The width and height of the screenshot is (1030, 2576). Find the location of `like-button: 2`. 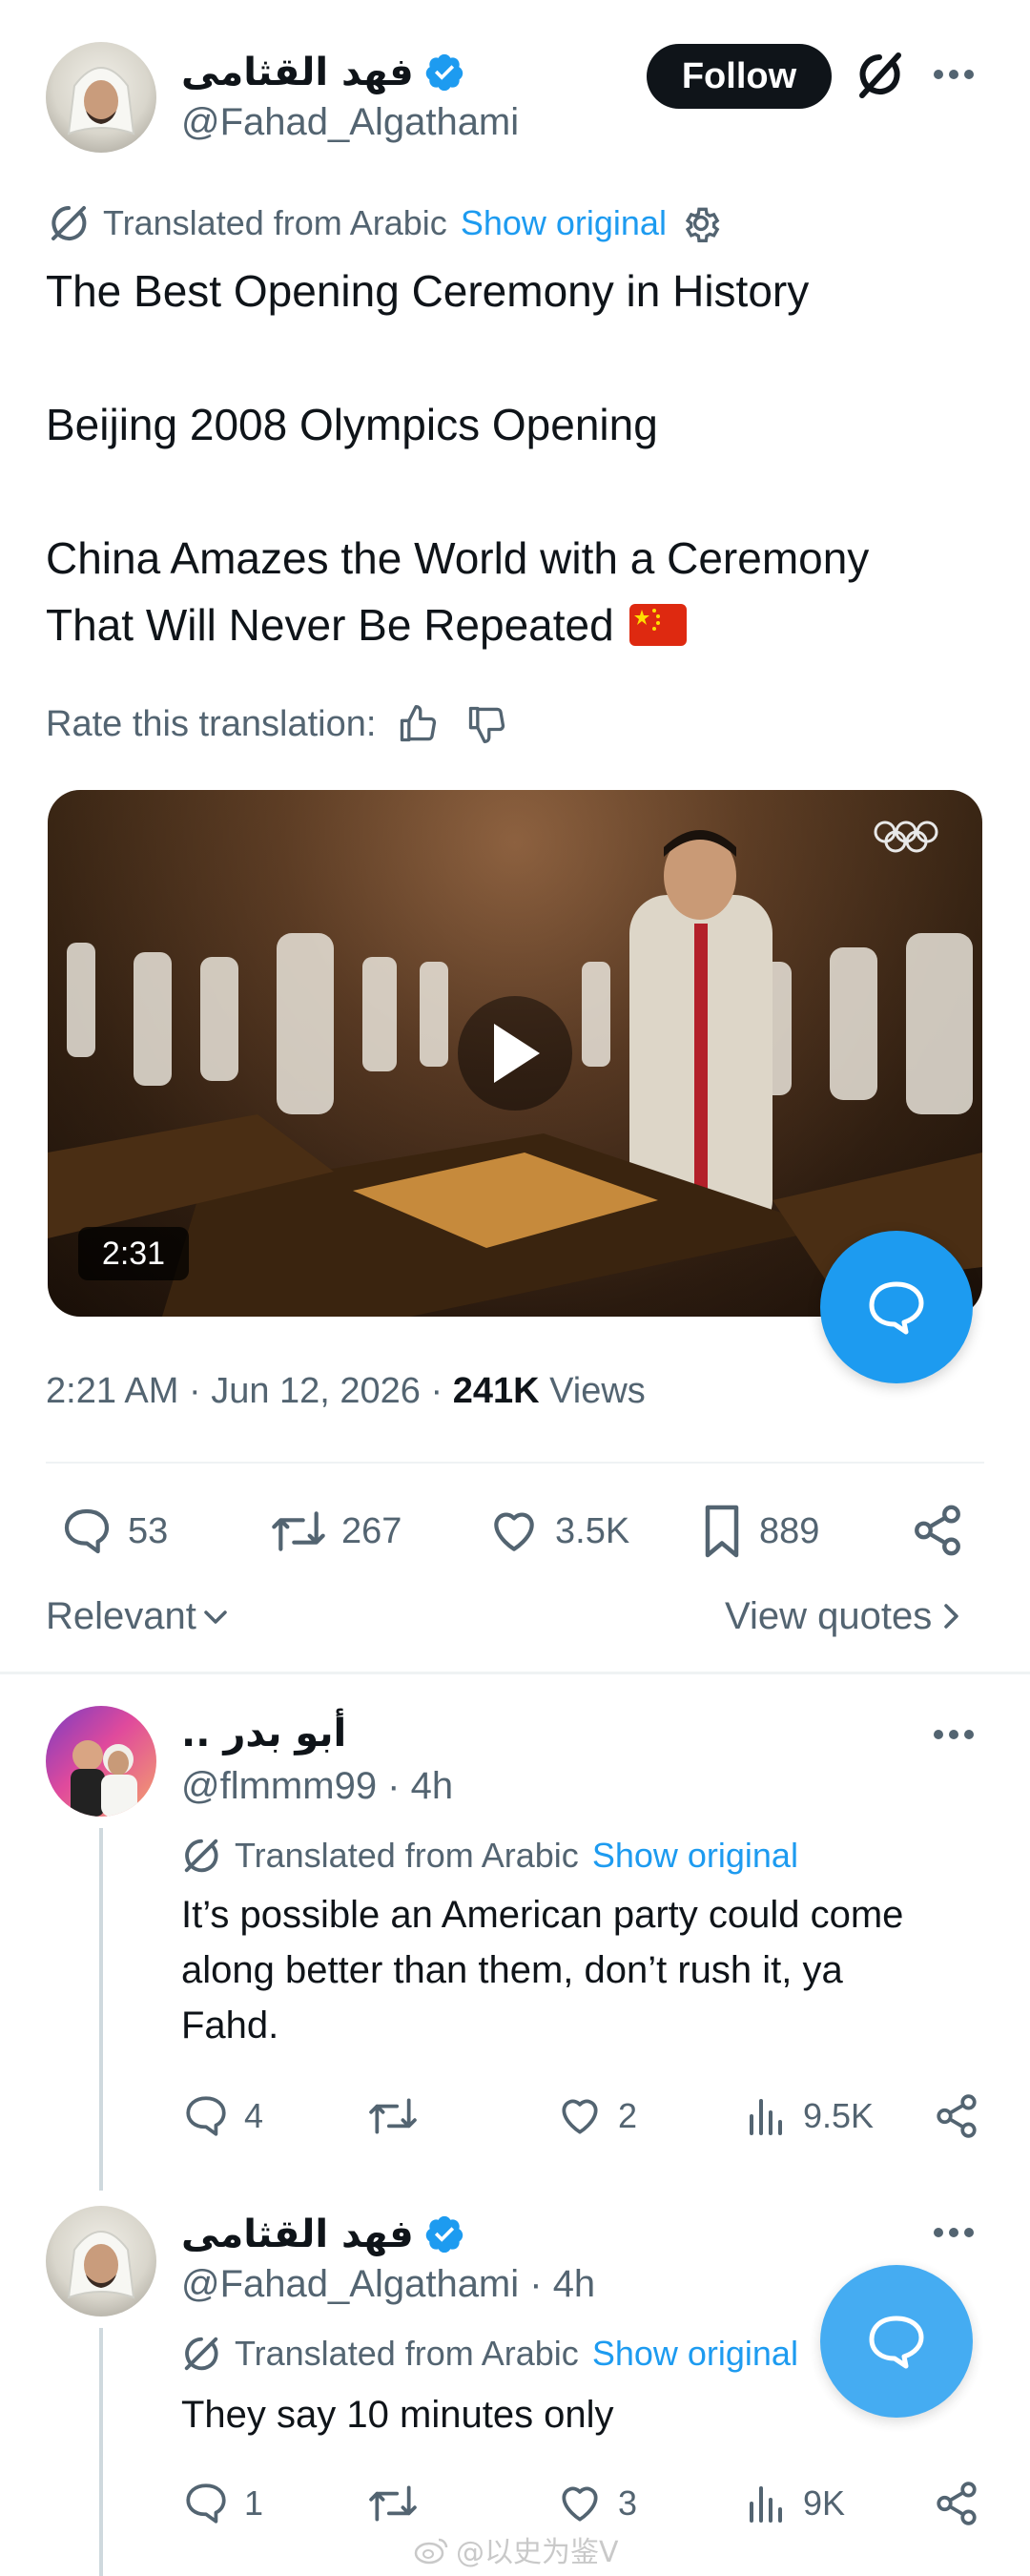

like-button: 2 is located at coordinates (596, 2116).